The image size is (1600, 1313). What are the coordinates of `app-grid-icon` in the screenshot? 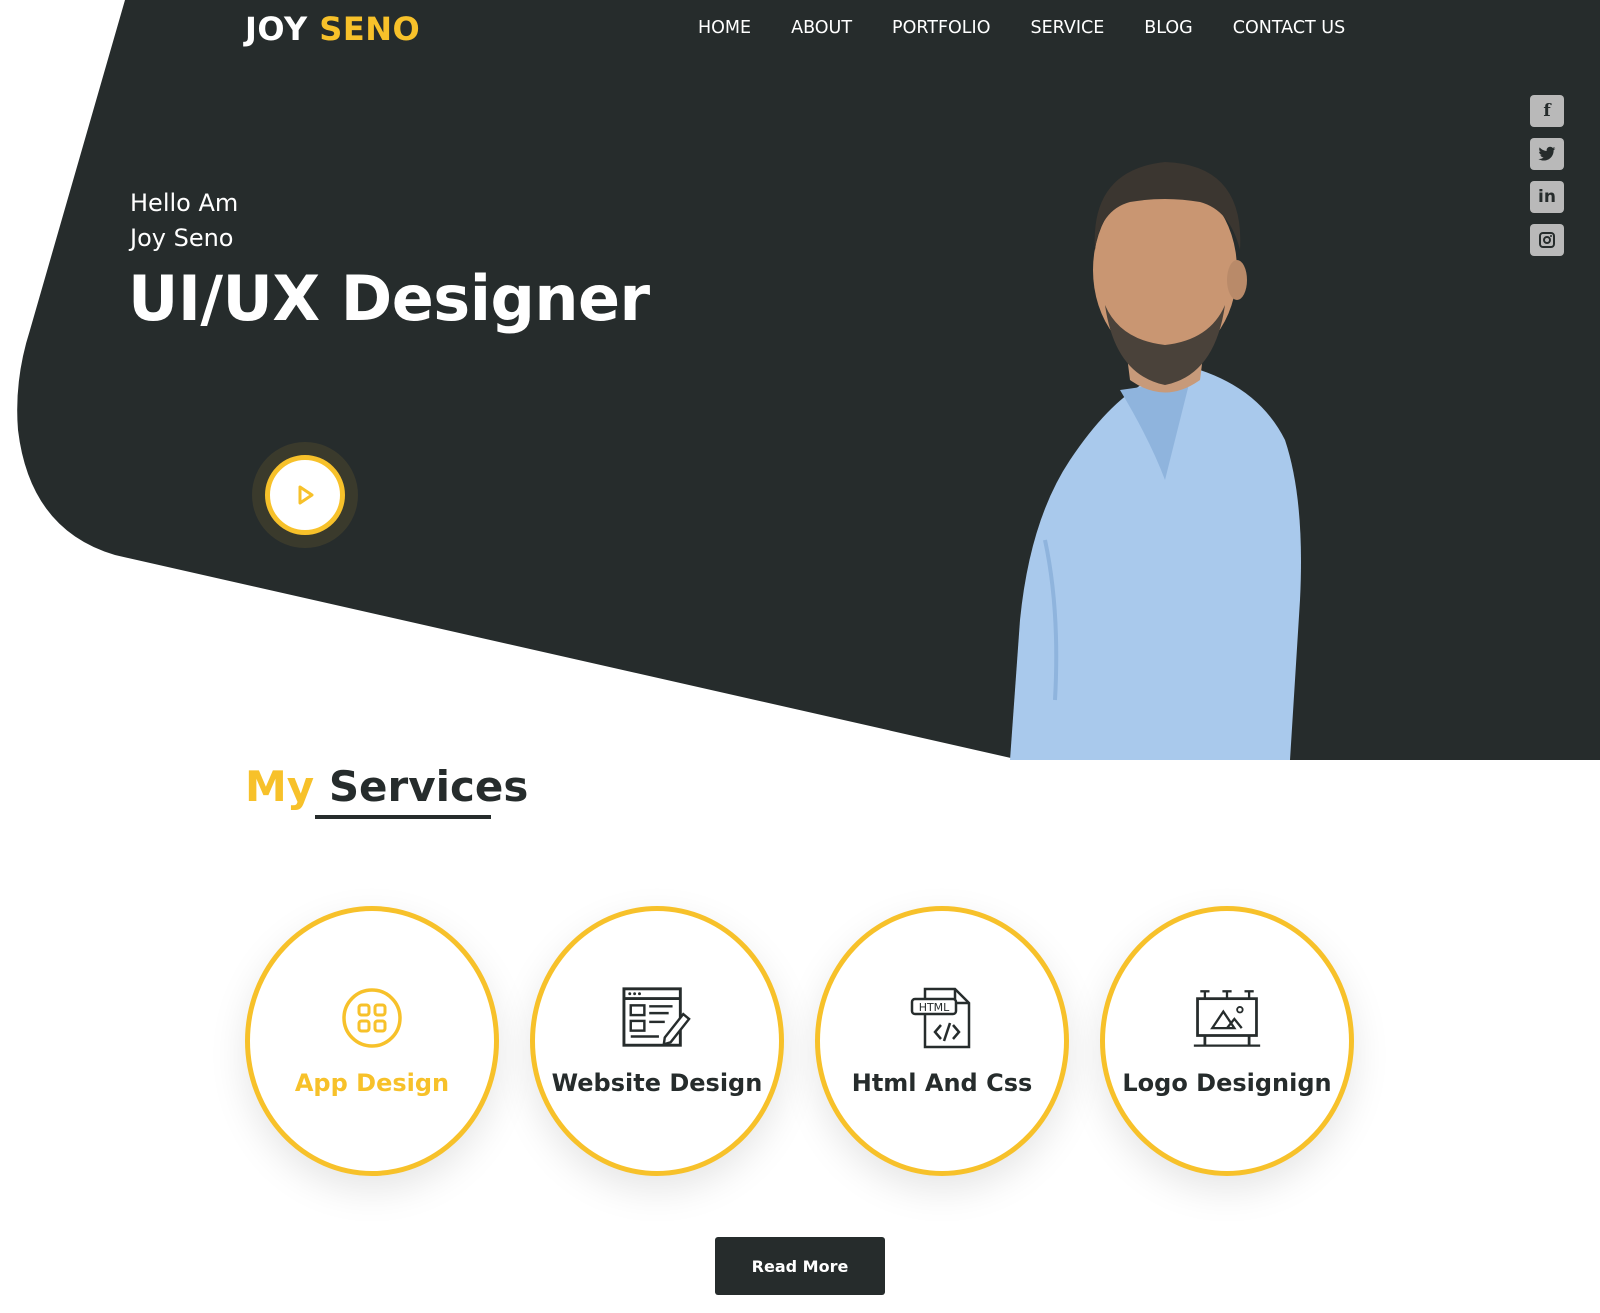 It's located at (372, 1018).